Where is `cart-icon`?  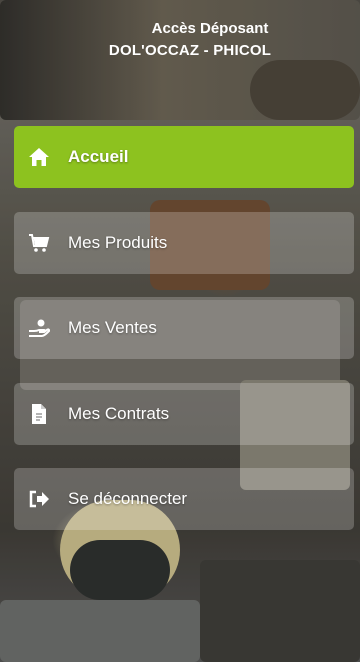 cart-icon is located at coordinates (39, 243).